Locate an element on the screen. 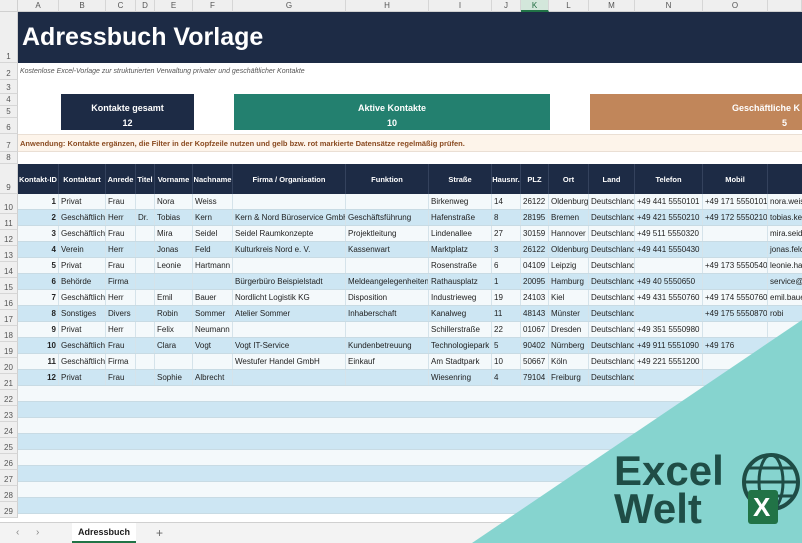 Image resolution: width=802 pixels, height=543 pixels. table-cell: Weiss is located at coordinates (213, 201).